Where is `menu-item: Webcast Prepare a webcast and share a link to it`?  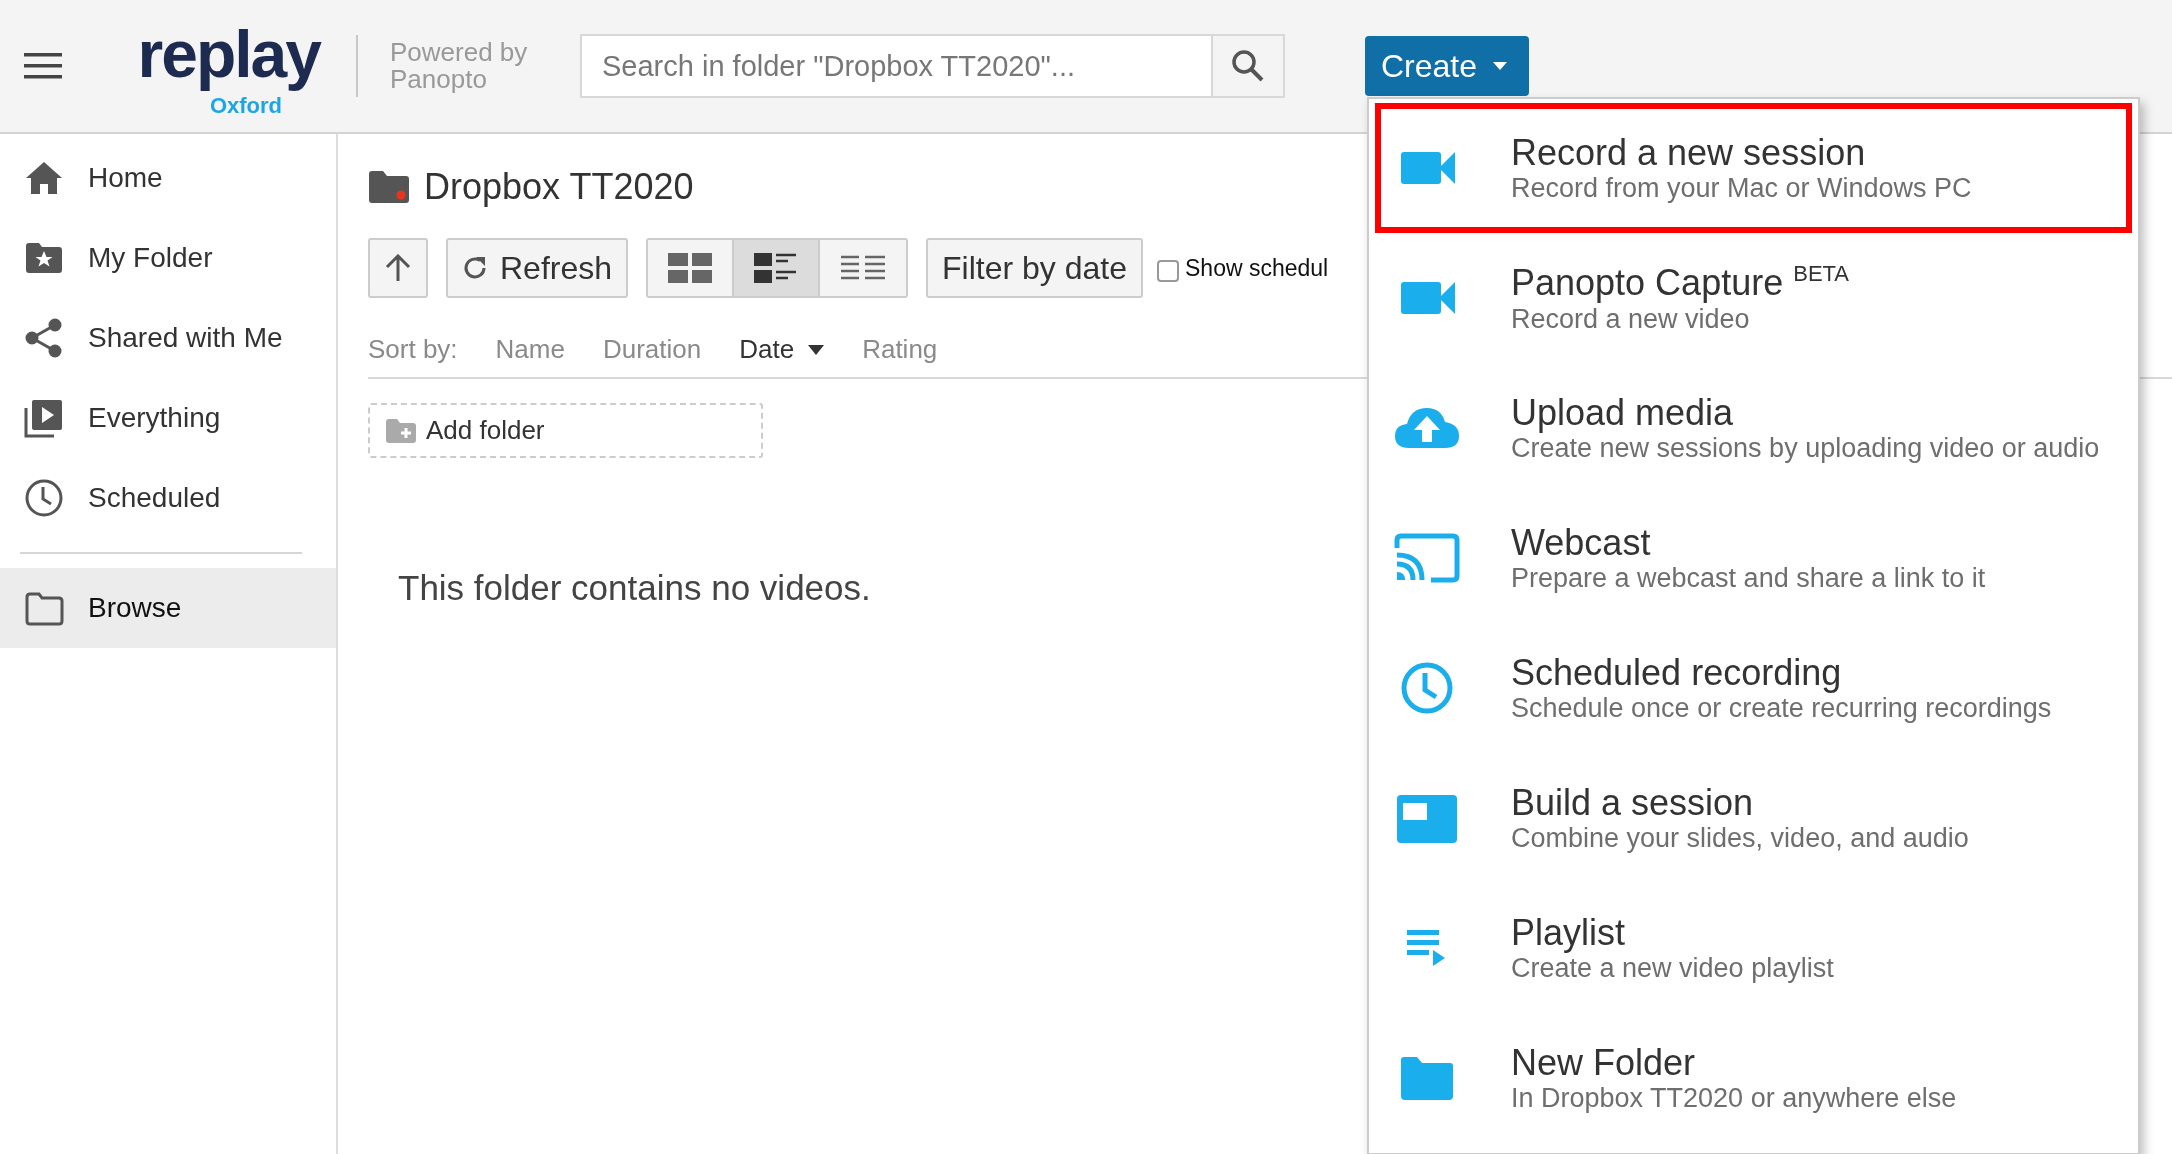
menu-item: Webcast Prepare a webcast and share a link to it is located at coordinates (1753, 558).